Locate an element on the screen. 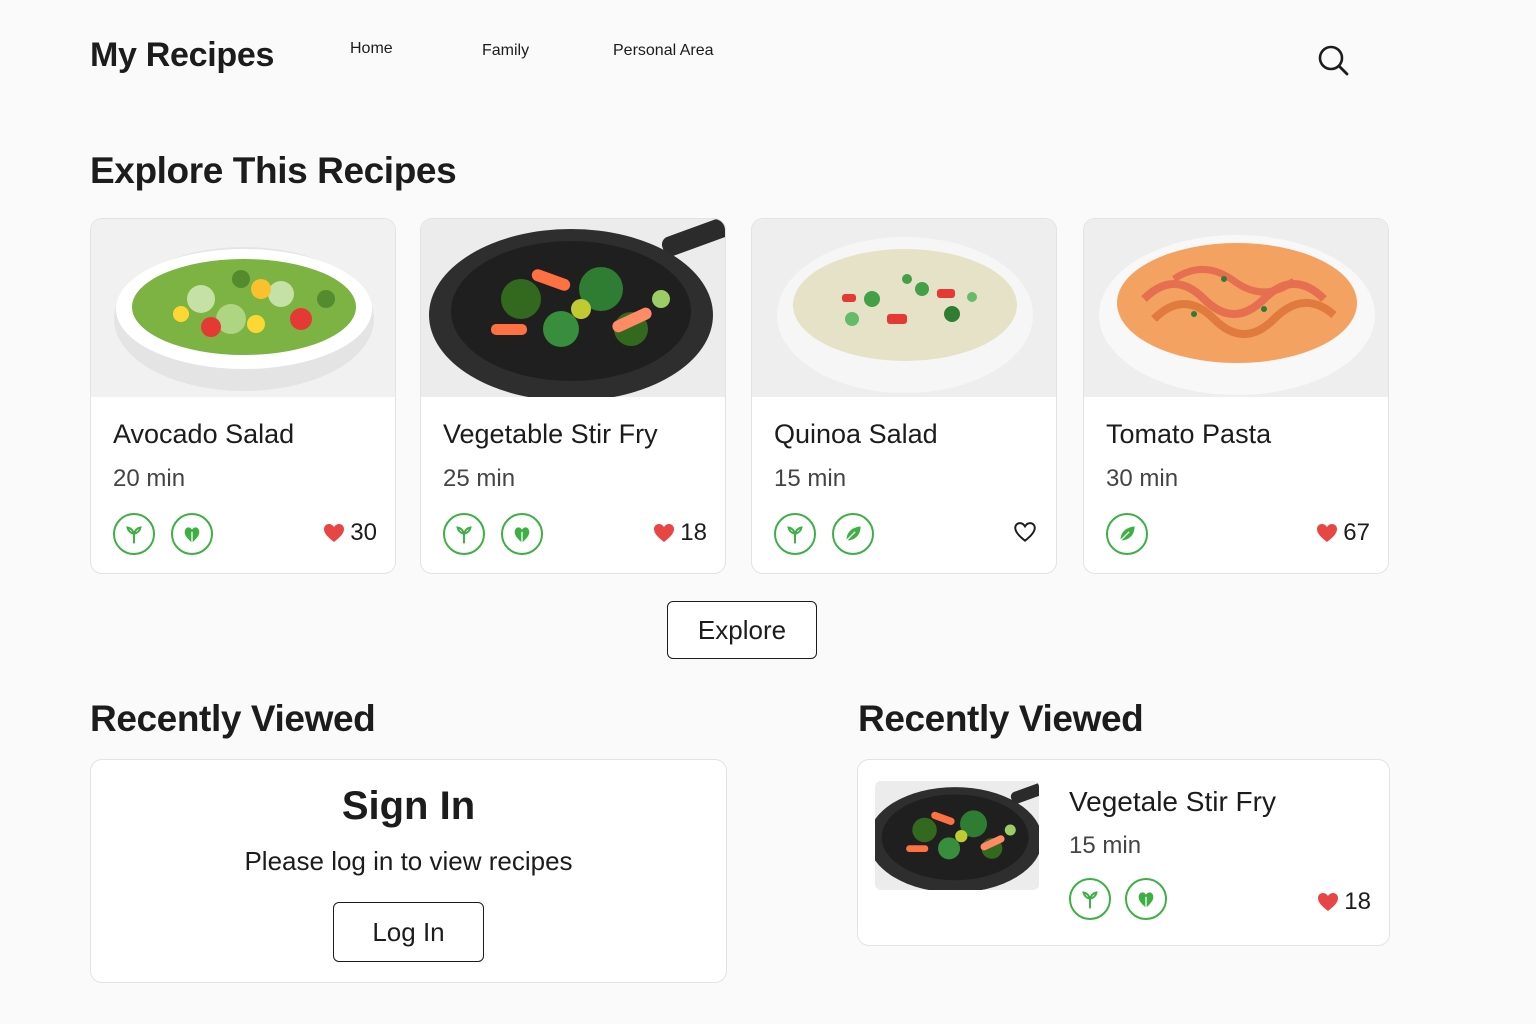  nav-family: Family is located at coordinates (505, 51).